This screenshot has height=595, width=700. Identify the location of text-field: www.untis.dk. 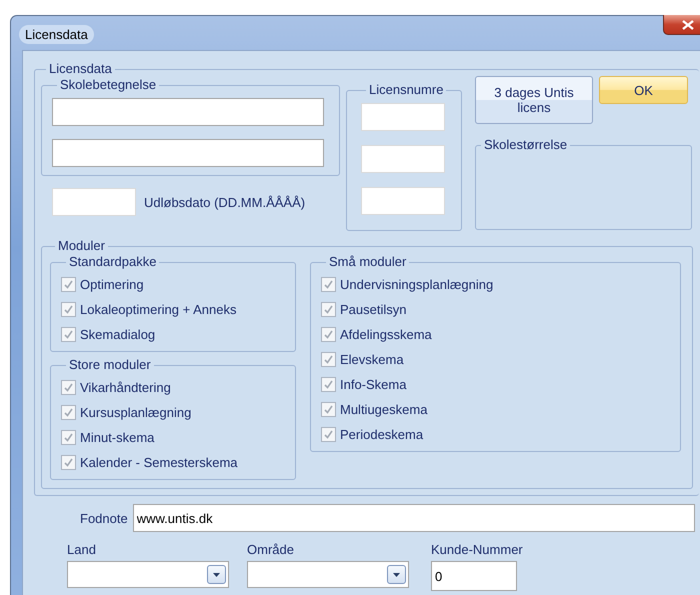
(413, 518).